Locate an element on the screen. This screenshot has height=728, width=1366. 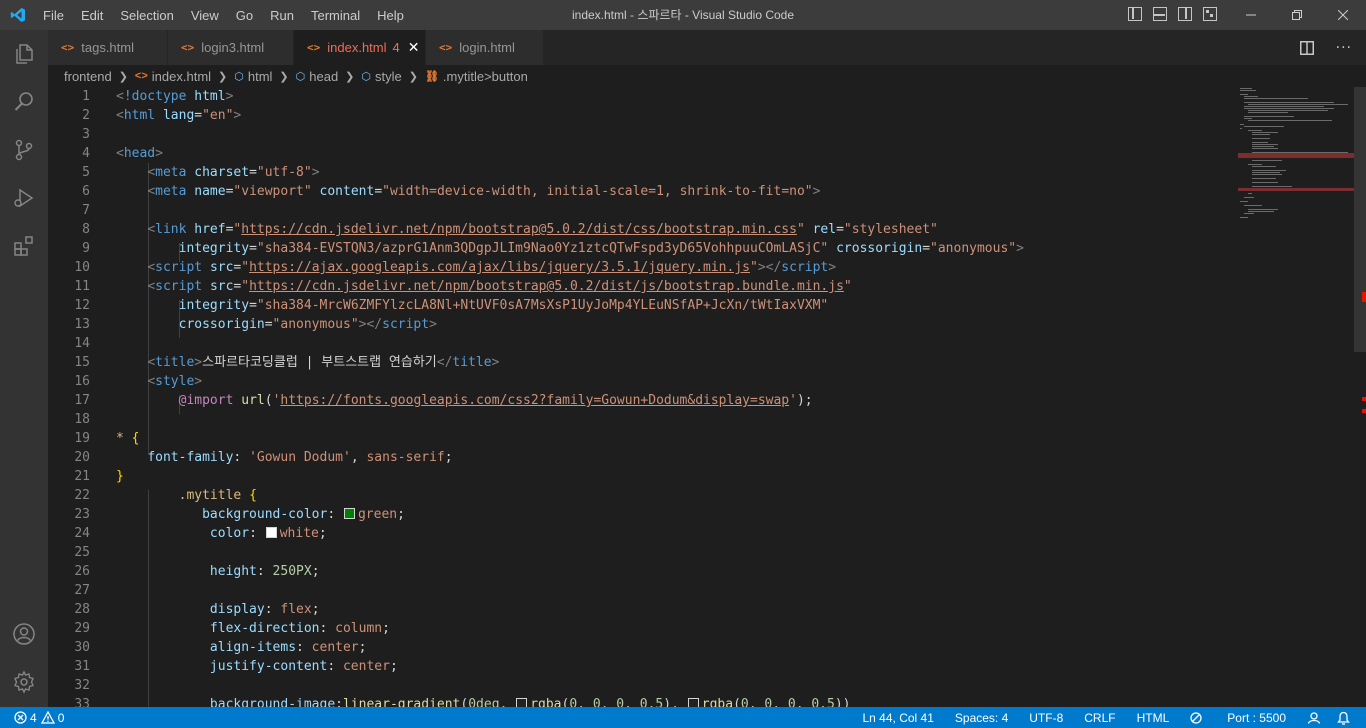
tab-index-html: <> index.html 4 ✕ is located at coordinates (360, 47).